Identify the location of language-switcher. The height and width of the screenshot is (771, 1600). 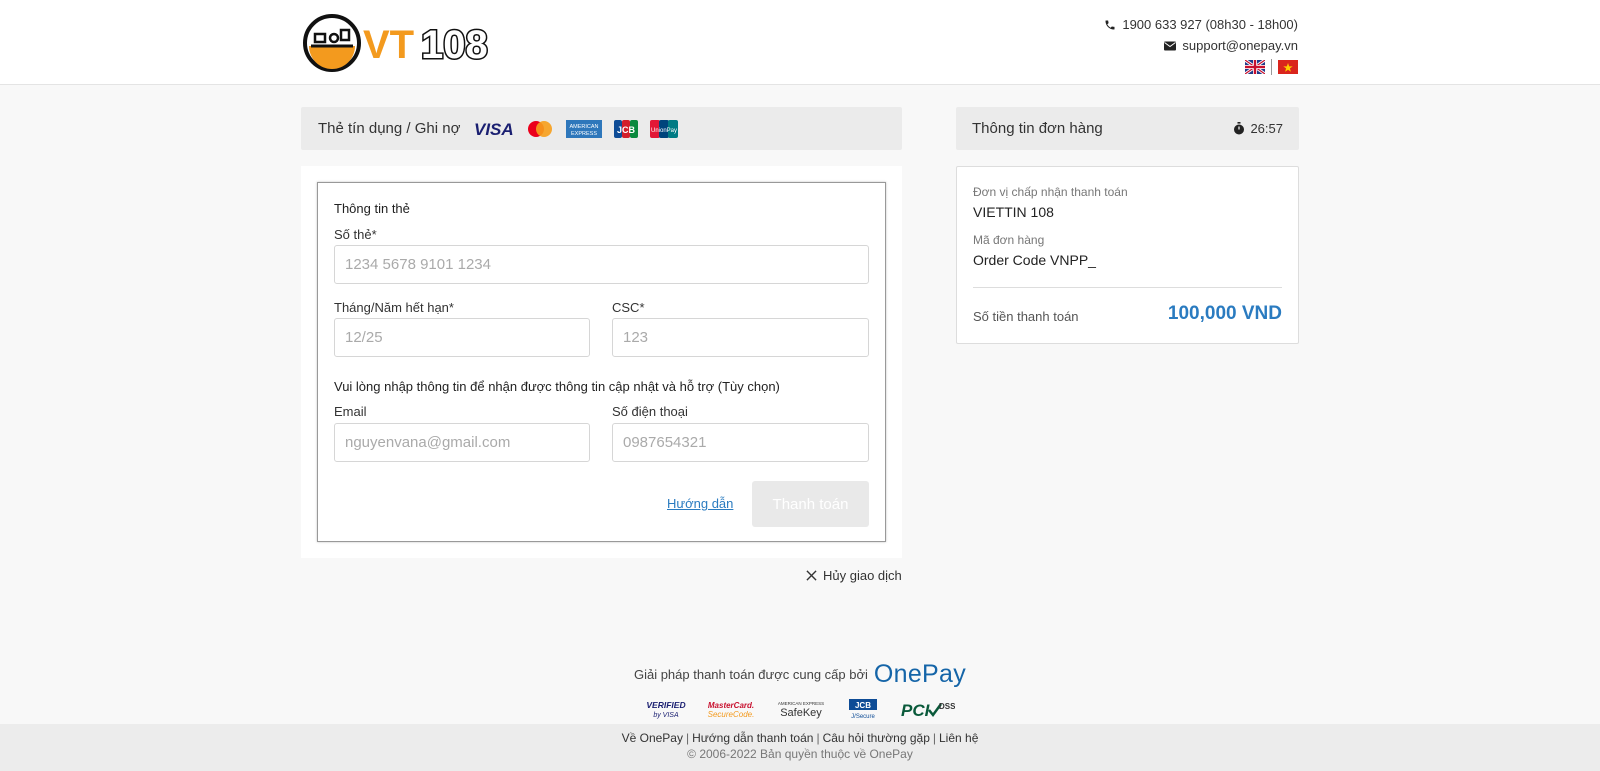
(1201, 67).